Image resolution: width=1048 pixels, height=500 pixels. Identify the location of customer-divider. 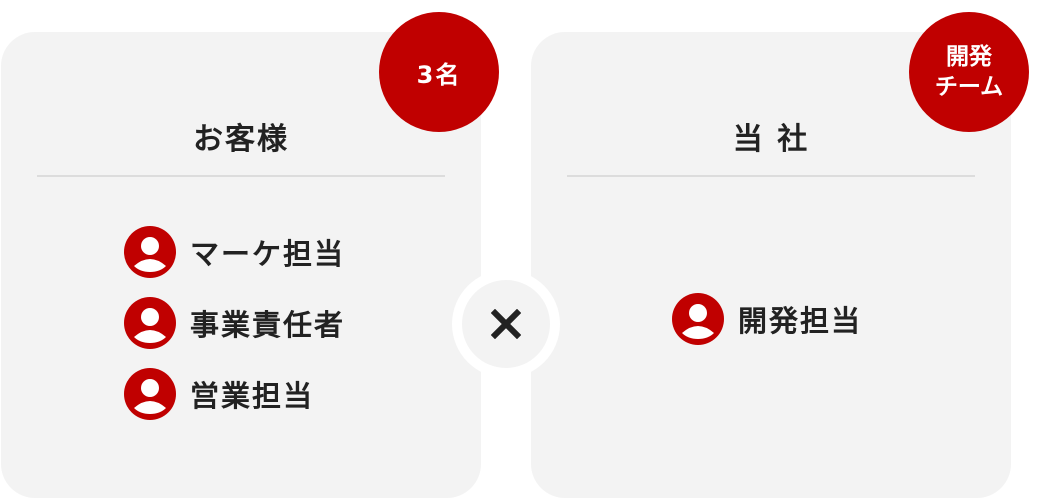
(241, 176).